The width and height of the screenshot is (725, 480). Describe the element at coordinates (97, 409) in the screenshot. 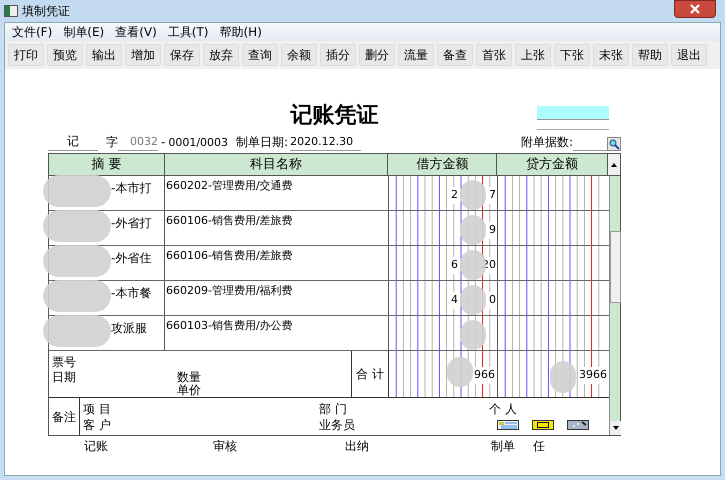

I see `project-label: 项 目` at that location.